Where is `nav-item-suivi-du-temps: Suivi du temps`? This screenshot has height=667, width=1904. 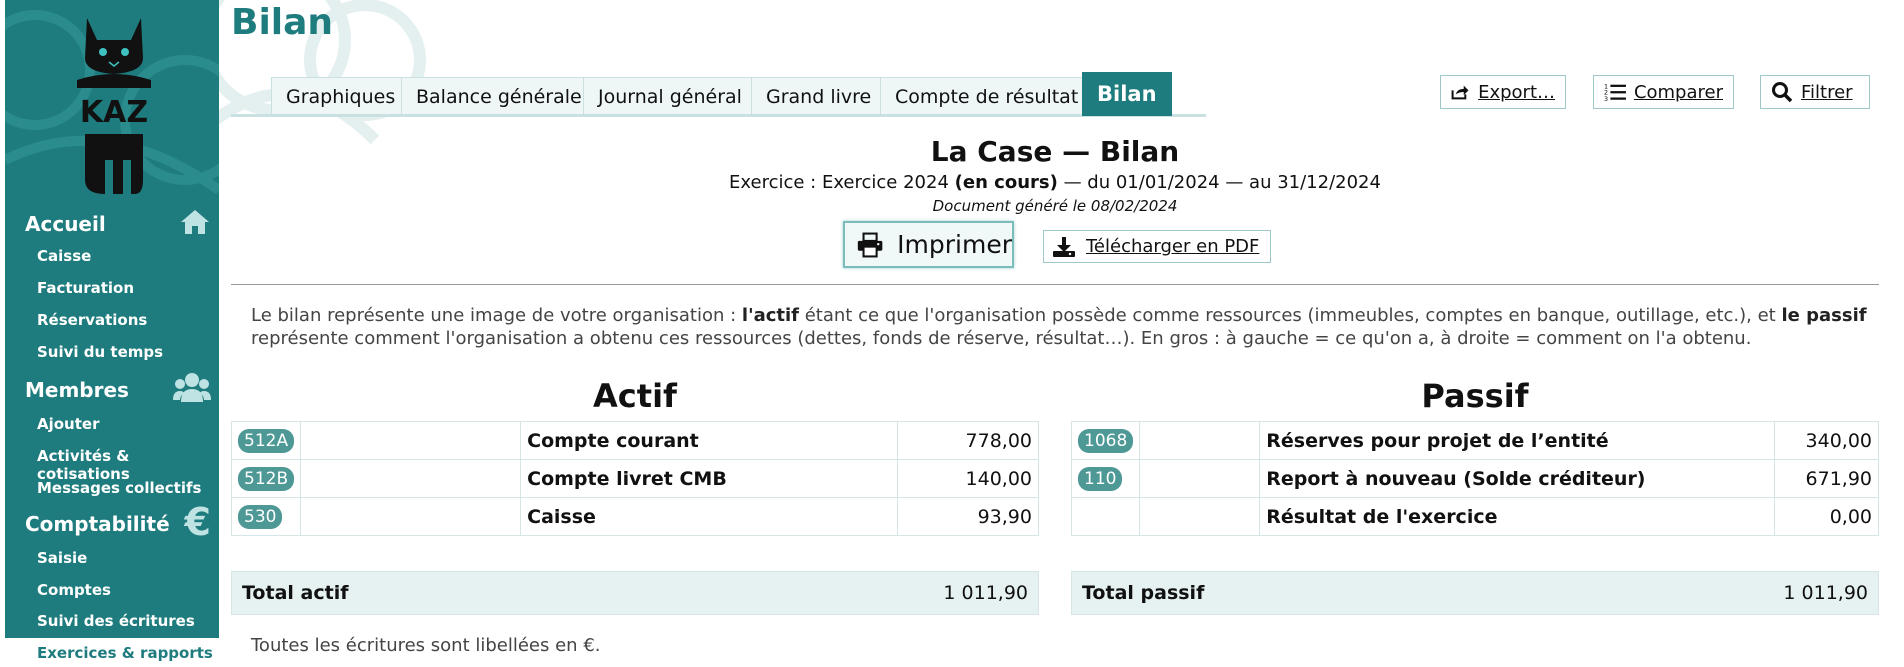
nav-item-suivi-du-temps: Suivi du temps is located at coordinates (100, 352).